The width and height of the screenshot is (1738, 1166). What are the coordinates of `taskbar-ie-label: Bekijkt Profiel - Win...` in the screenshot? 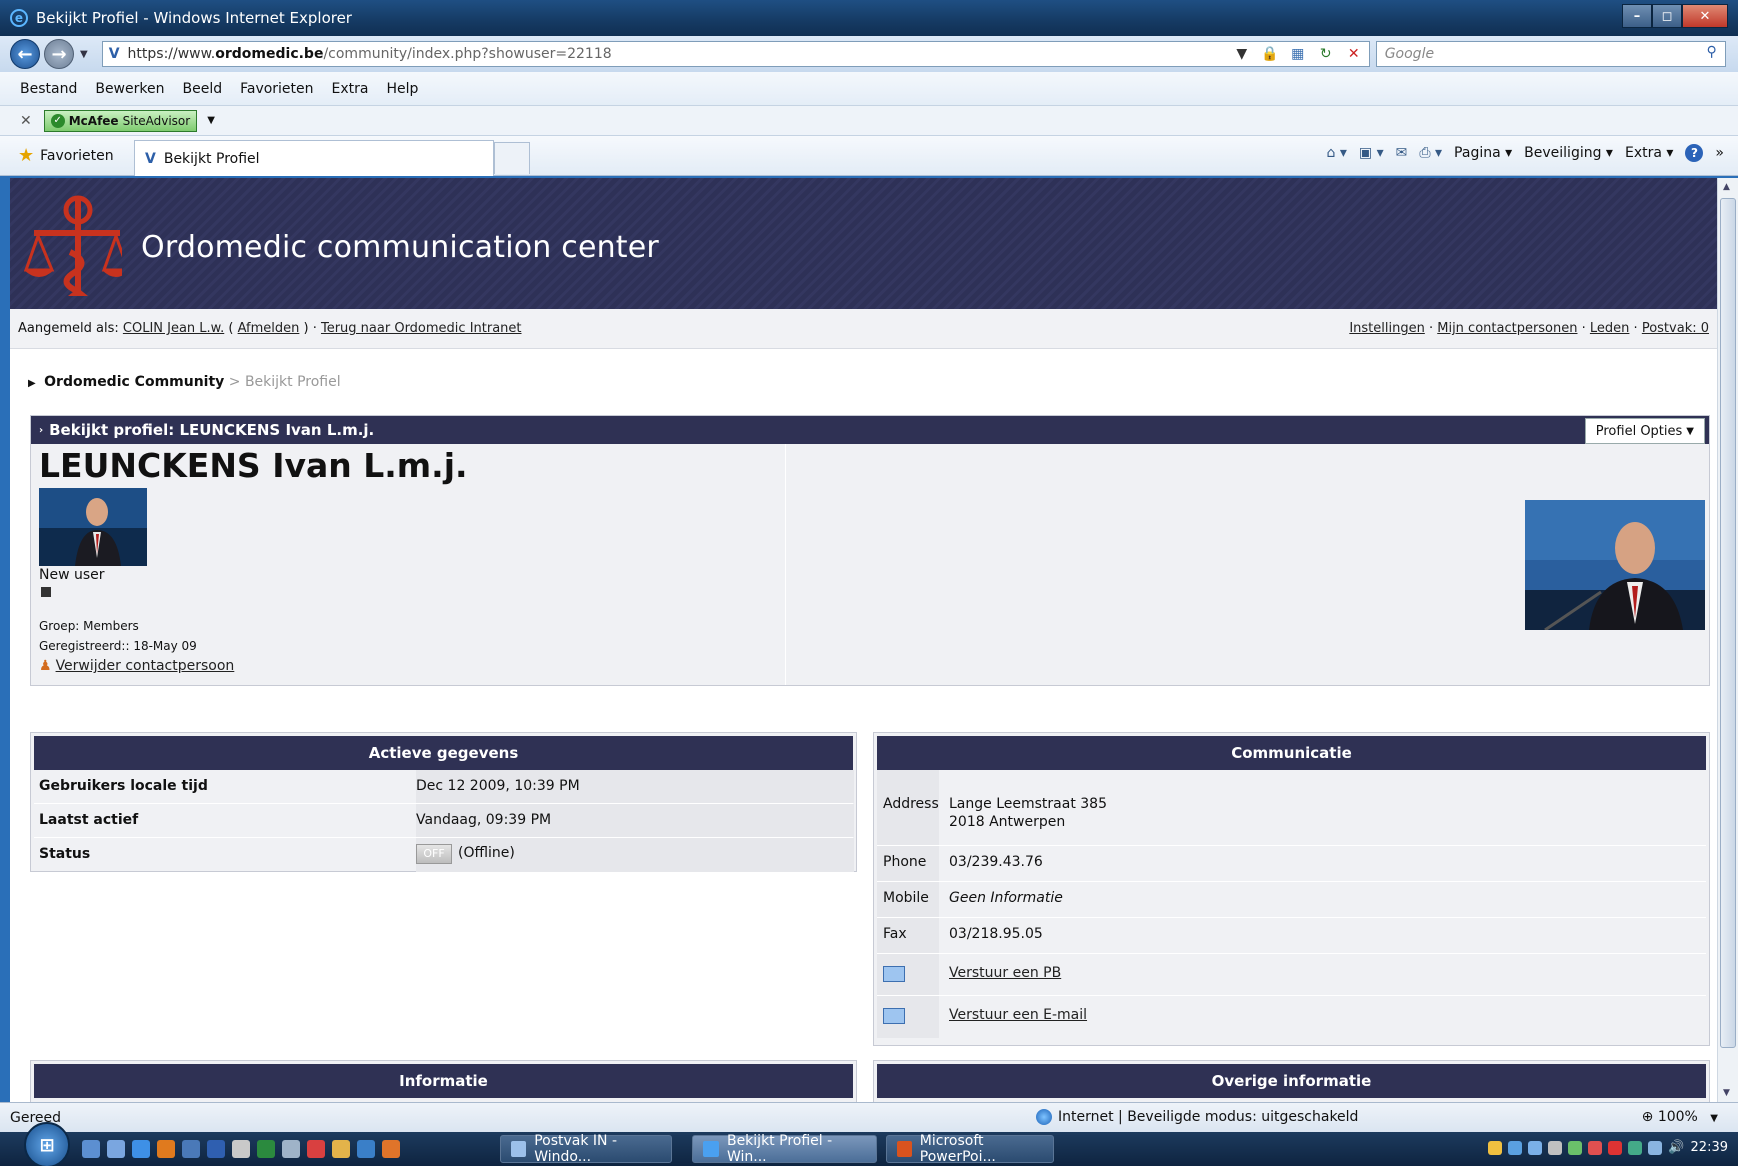 It's located at (779, 1149).